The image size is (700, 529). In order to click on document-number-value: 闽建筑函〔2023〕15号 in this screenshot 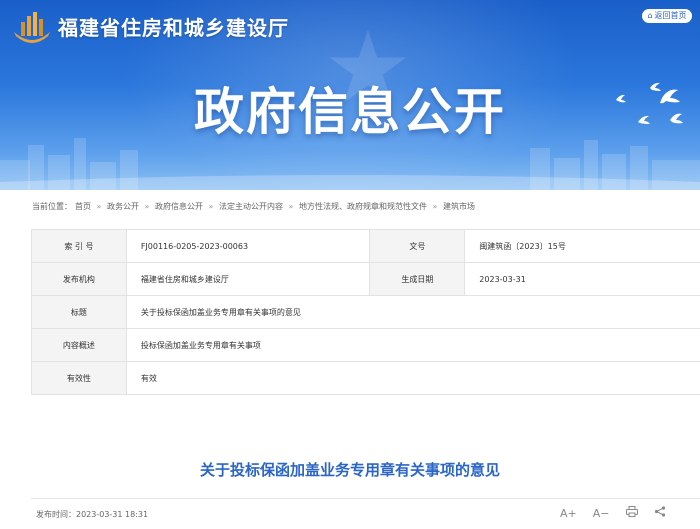, I will do `click(582, 246)`.